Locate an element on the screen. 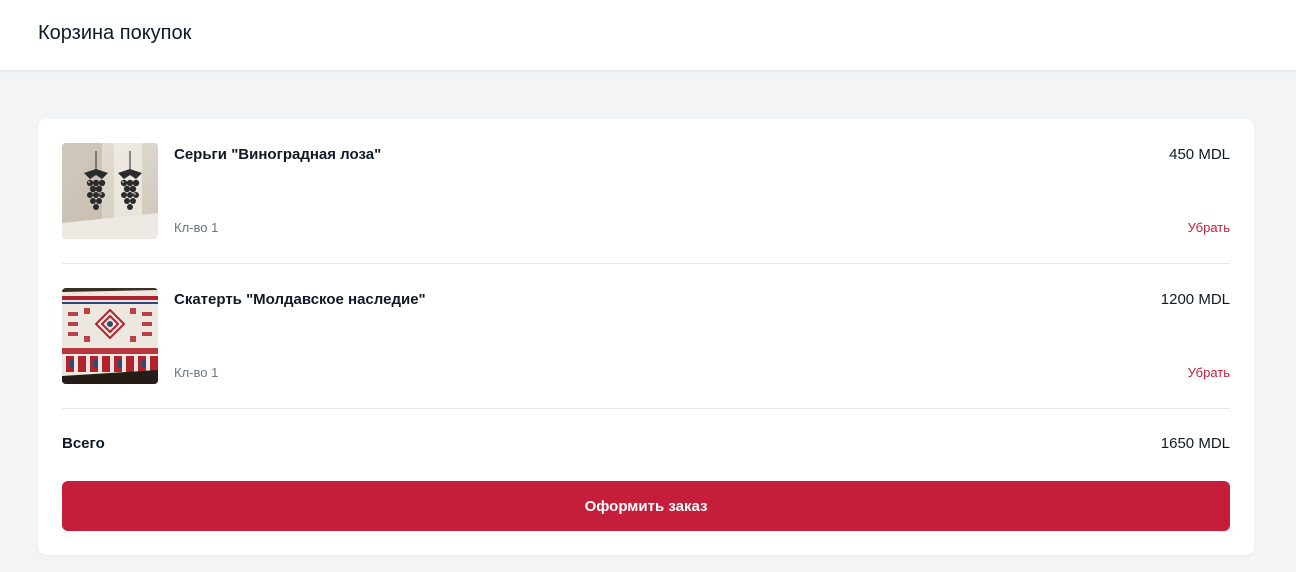 Image resolution: width=1296 pixels, height=572 pixels. item-name: Серьги "Виноградная лоза" is located at coordinates (277, 154).